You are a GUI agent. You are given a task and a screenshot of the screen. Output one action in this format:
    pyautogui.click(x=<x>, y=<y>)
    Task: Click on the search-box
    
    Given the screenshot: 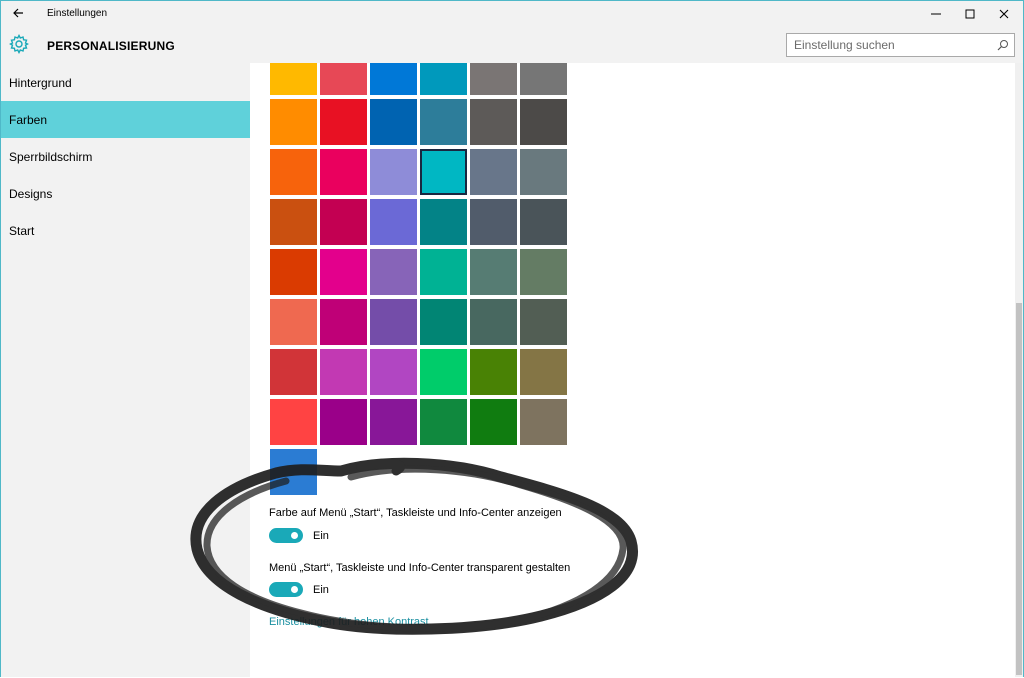 What is the action you would take?
    pyautogui.click(x=900, y=45)
    